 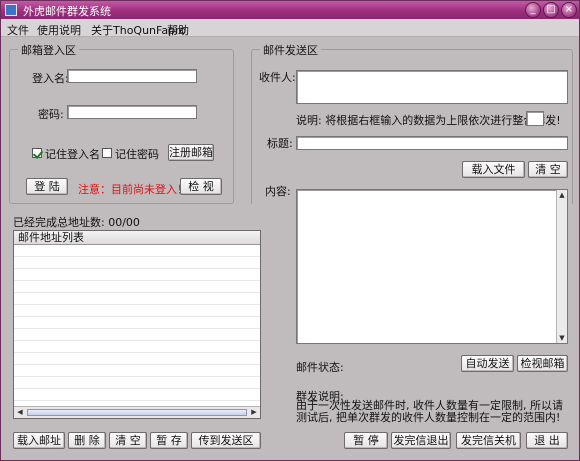 I want to click on register-mailbox-button: 注册邮箱, so click(x=191, y=152).